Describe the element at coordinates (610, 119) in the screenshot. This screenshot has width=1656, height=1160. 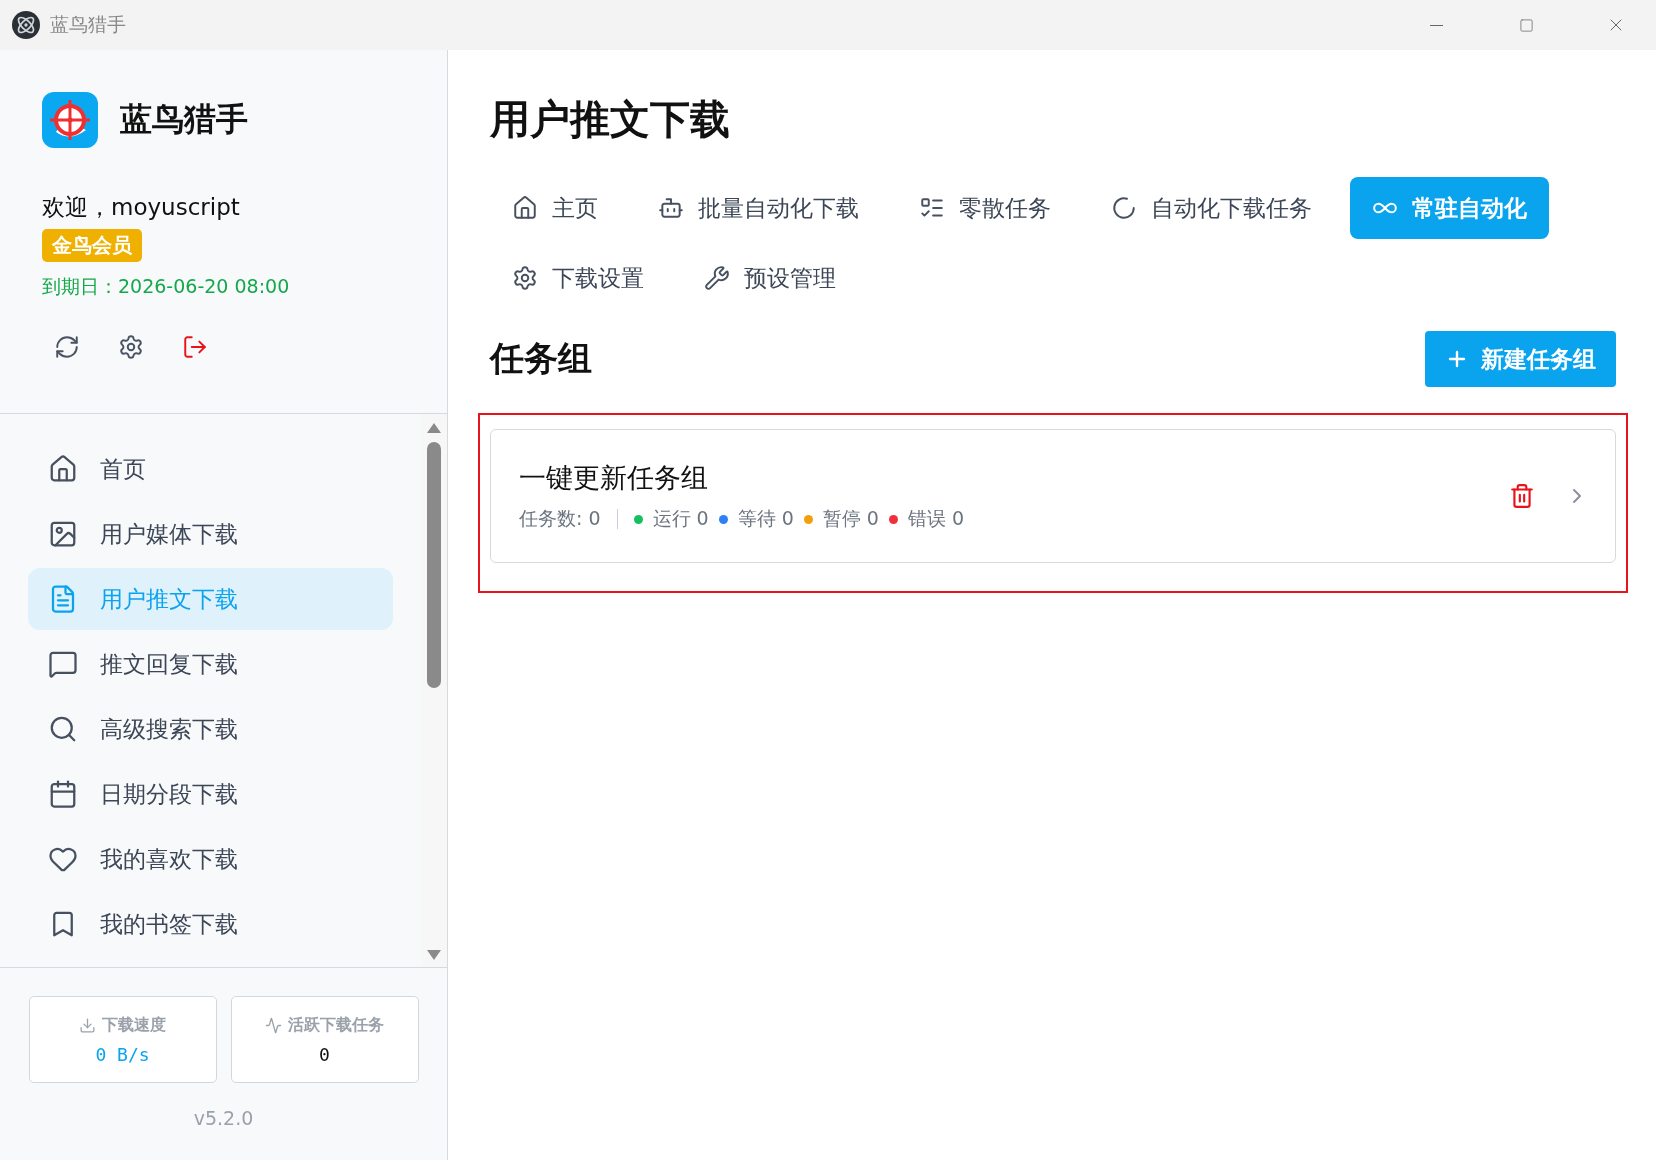
I see `page-title: 用户推文下载` at that location.